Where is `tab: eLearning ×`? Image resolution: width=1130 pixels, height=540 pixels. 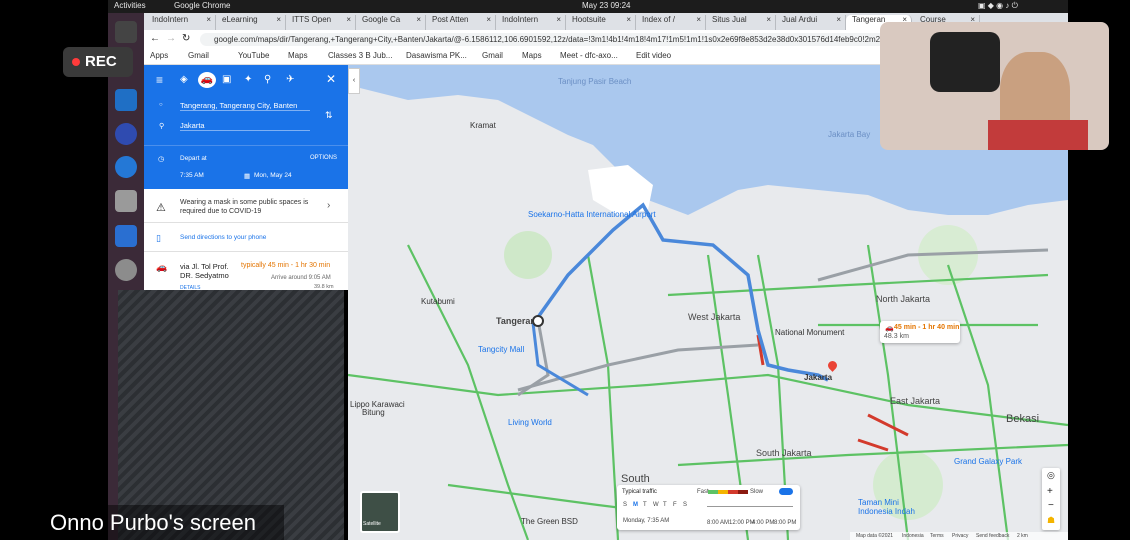 tab: eLearning × is located at coordinates (251, 22).